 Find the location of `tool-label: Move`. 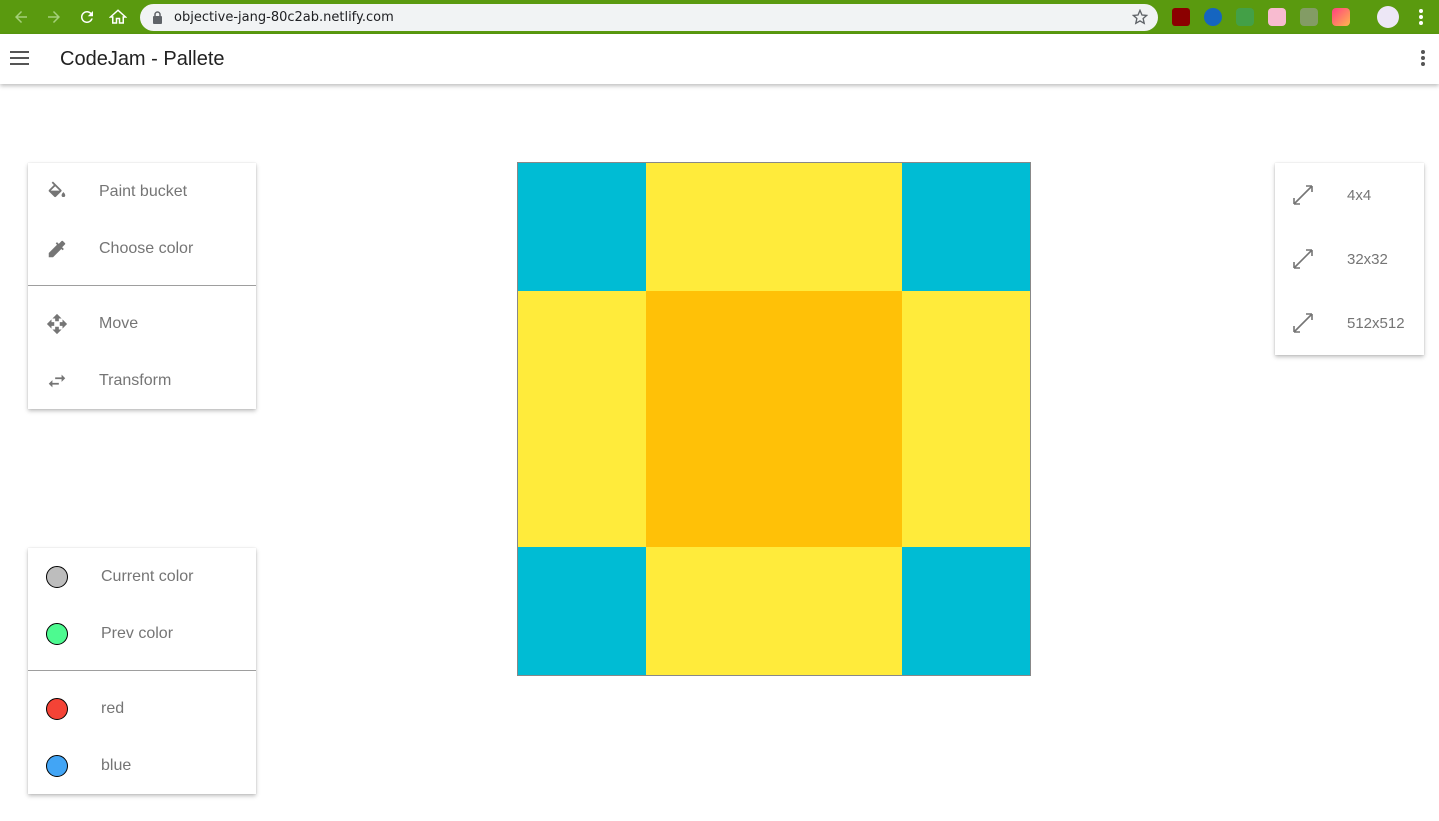

tool-label: Move is located at coordinates (119, 323).